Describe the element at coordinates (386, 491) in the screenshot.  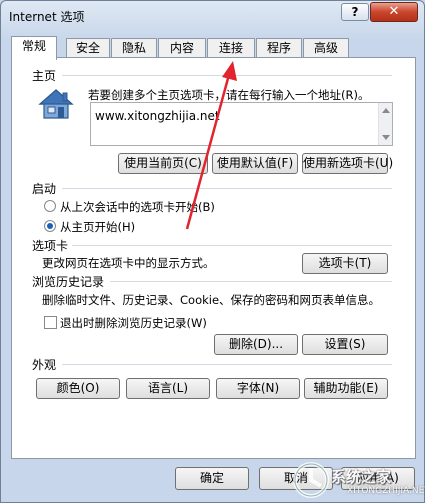
I see `watermark-subtext: XITONGZHIJIA.NET` at that location.